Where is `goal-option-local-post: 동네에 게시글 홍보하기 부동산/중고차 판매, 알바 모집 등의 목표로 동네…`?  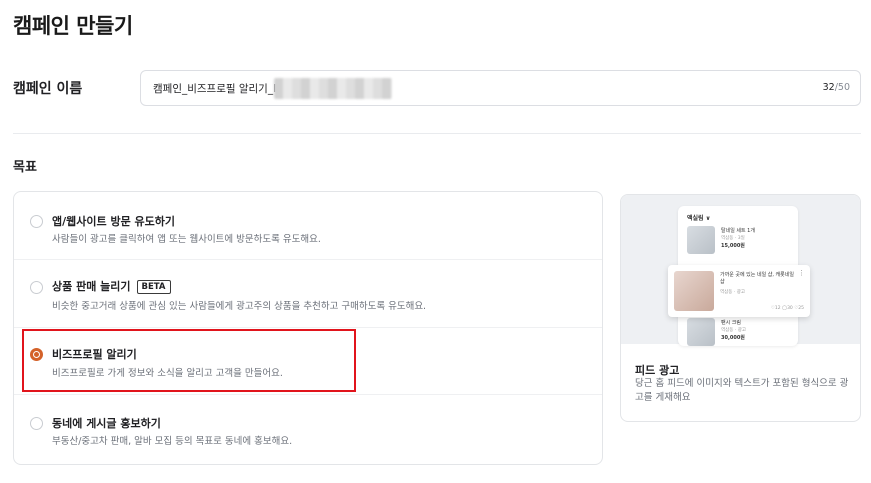 goal-option-local-post: 동네에 게시글 홍보하기 부동산/중고차 판매, 알바 모집 등의 목표로 동네… is located at coordinates (308, 429).